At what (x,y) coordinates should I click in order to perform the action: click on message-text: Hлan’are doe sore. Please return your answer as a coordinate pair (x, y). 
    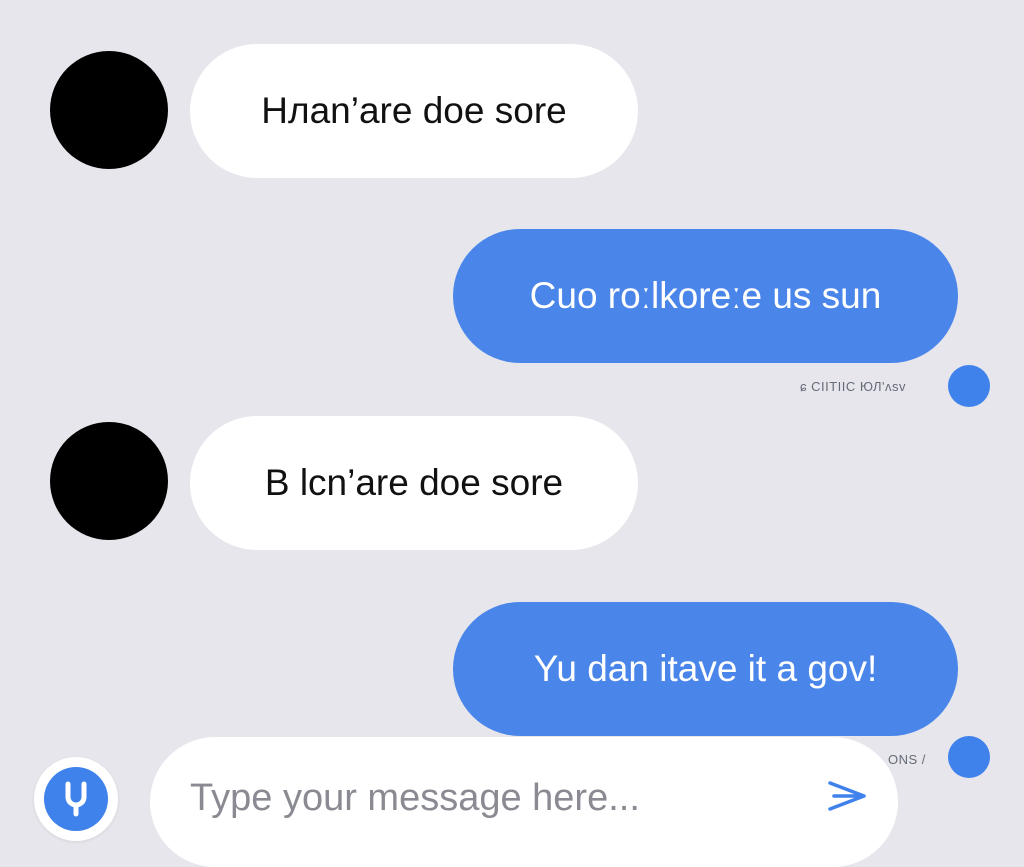
    Looking at the image, I should click on (414, 110).